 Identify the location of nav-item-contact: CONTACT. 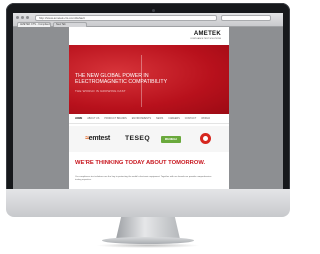
(190, 118).